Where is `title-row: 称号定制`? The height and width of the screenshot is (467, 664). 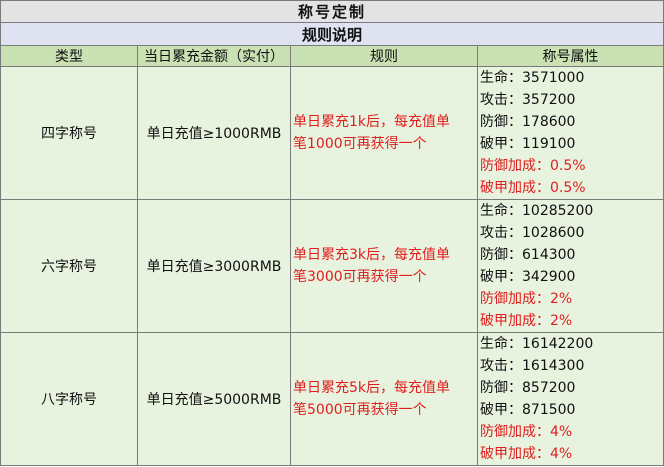 title-row: 称号定制 is located at coordinates (332, 11).